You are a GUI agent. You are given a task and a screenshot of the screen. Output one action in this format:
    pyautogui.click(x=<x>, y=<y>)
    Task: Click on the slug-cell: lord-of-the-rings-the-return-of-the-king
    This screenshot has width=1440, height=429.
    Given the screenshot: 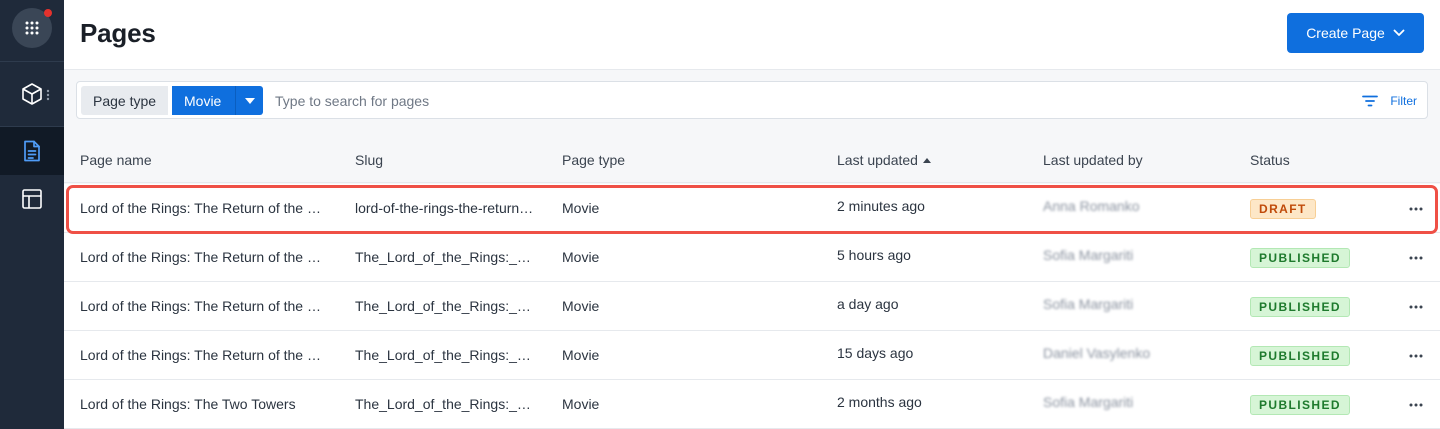 What is the action you would take?
    pyautogui.click(x=445, y=208)
    